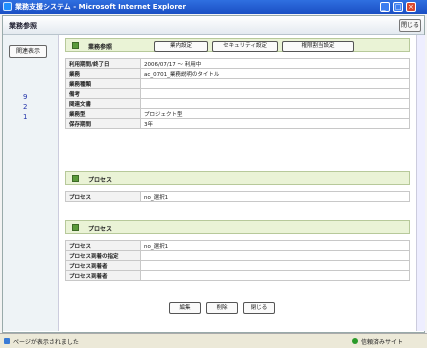 This screenshot has height=348, width=427. I want to click on table-row: 利用期間/終了日 2006/07/17 ～ 利用中, so click(237, 63).